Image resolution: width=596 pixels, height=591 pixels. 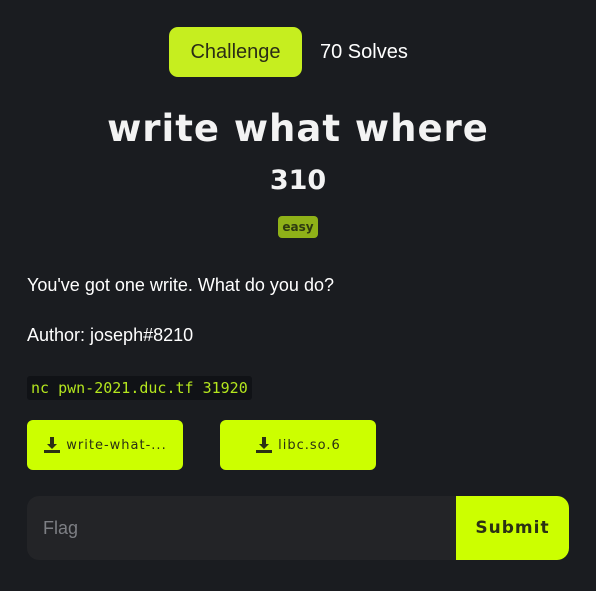 What do you see at coordinates (309, 445) in the screenshot?
I see `file-label: libc.so.6` at bounding box center [309, 445].